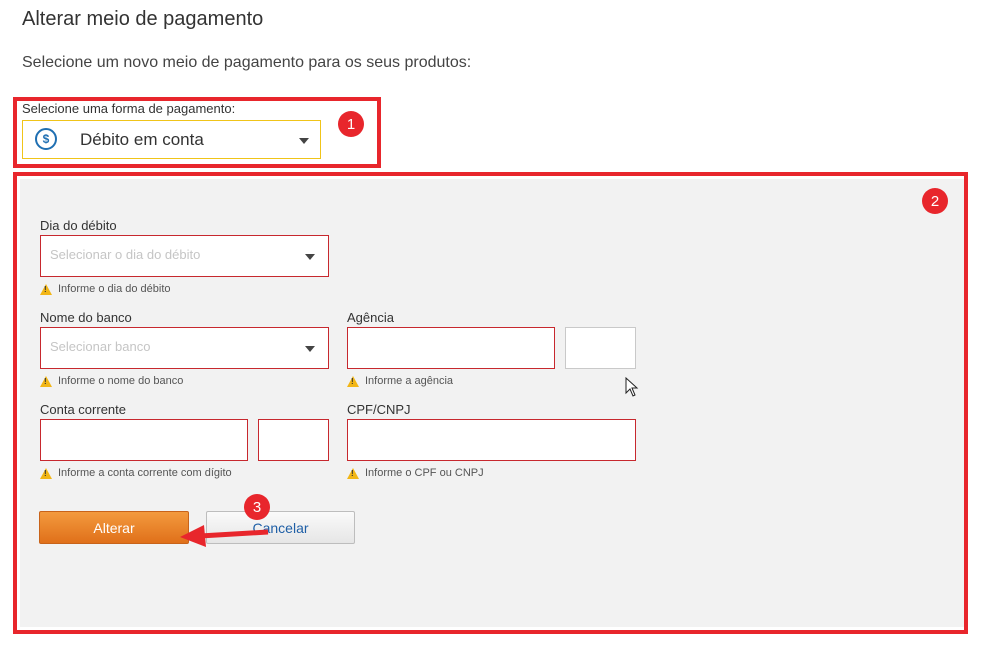  What do you see at coordinates (351, 124) in the screenshot?
I see `annotation-badge-1: 1` at bounding box center [351, 124].